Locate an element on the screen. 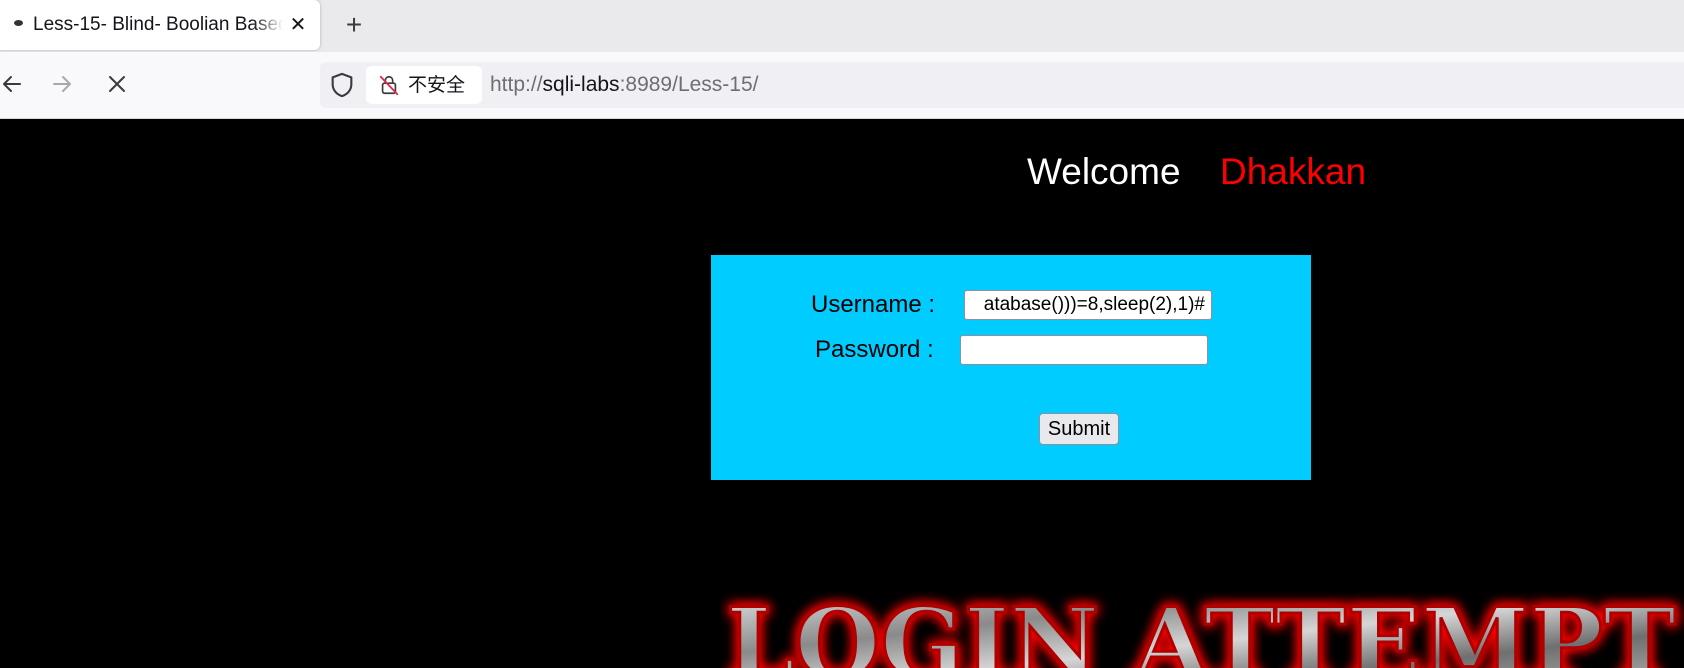  close-icon is located at coordinates (117, 84).